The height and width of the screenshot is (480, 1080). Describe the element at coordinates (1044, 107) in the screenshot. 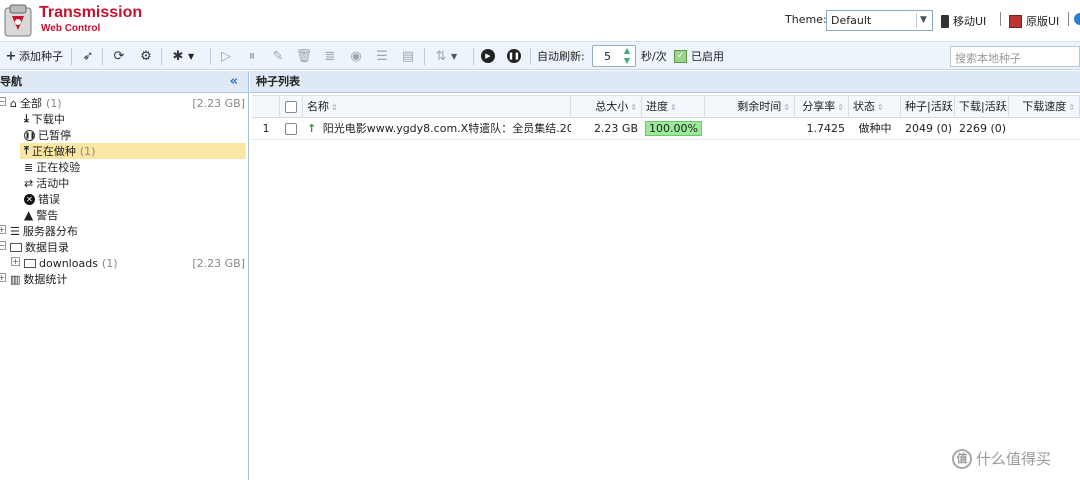

I see `column-header-download-speed: 下载速度 ⇕` at that location.